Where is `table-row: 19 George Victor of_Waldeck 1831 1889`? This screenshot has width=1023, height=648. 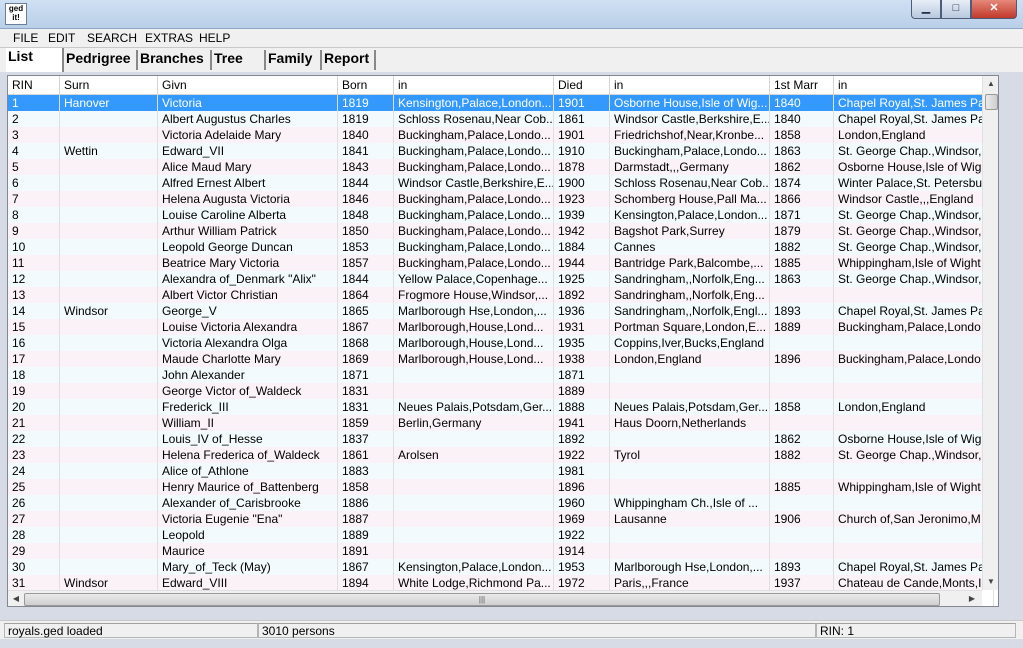
table-row: 19 George Victor of_Waldeck 1831 1889 is located at coordinates (501, 391).